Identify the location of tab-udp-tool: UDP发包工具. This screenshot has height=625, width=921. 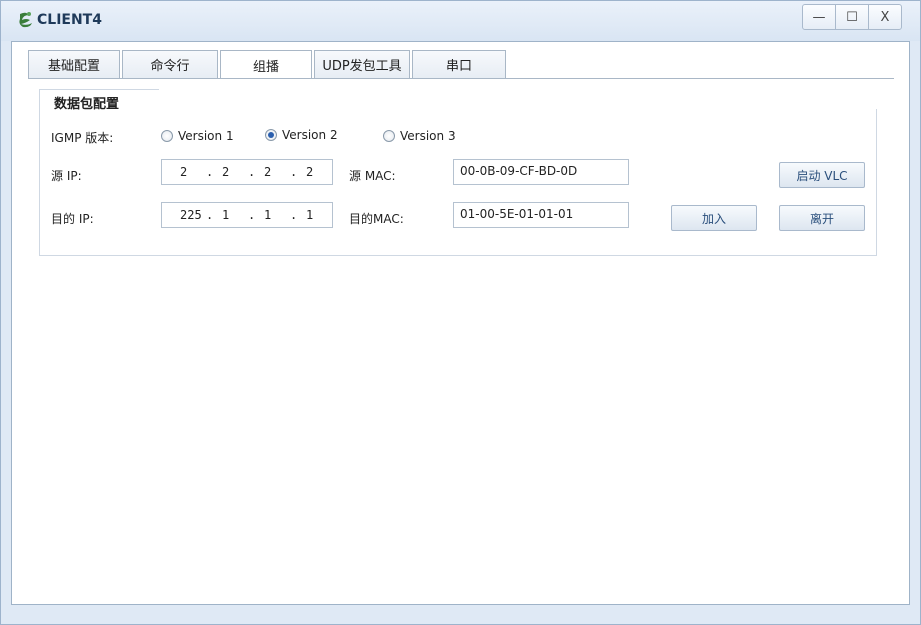
(362, 64).